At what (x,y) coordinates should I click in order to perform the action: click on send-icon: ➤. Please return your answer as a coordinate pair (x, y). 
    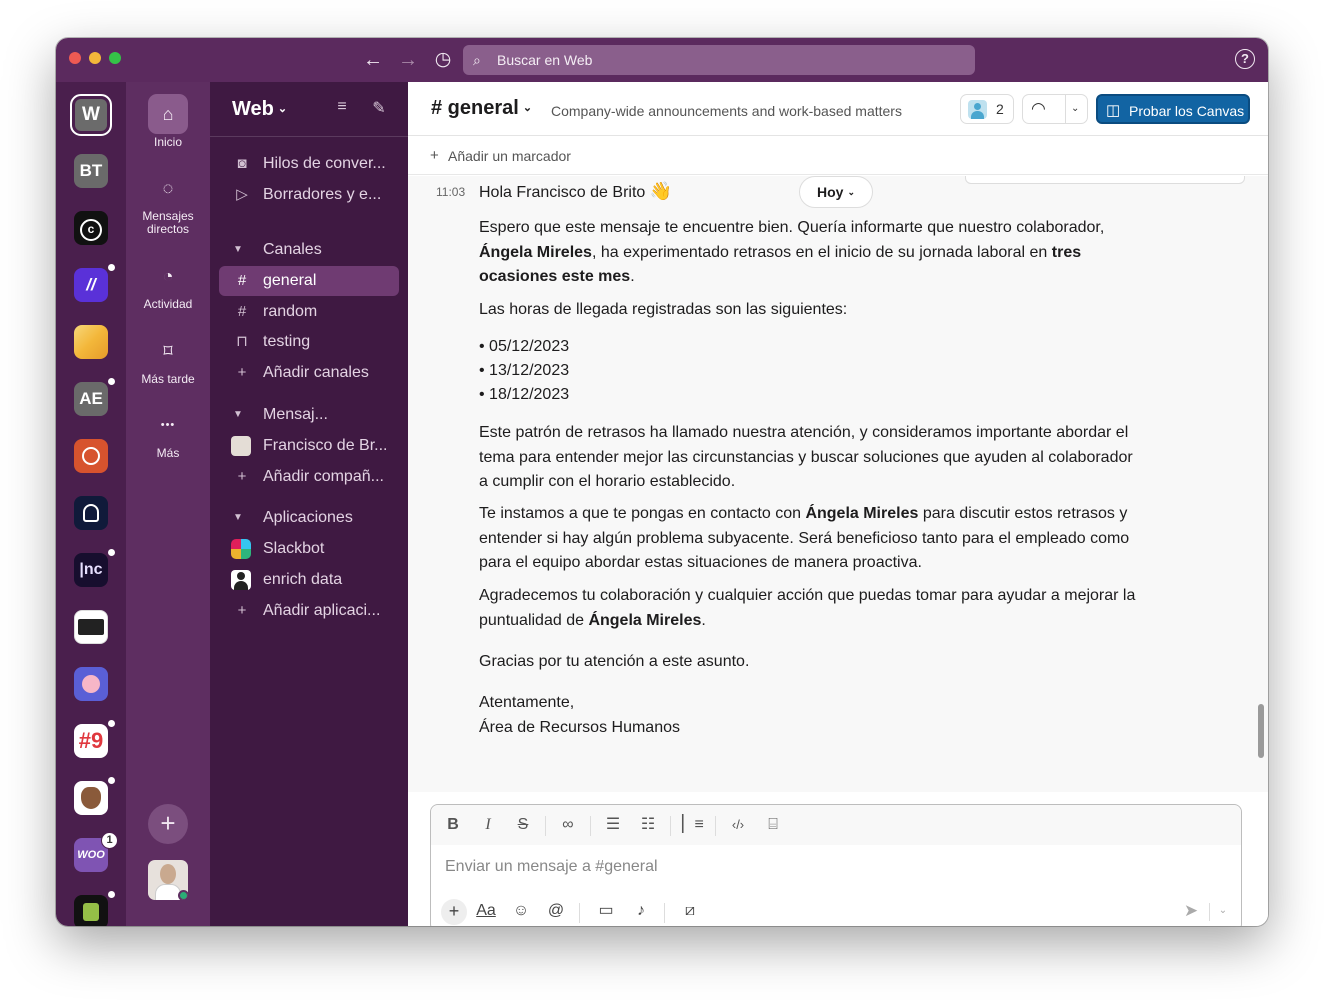
    Looking at the image, I should click on (1191, 911).